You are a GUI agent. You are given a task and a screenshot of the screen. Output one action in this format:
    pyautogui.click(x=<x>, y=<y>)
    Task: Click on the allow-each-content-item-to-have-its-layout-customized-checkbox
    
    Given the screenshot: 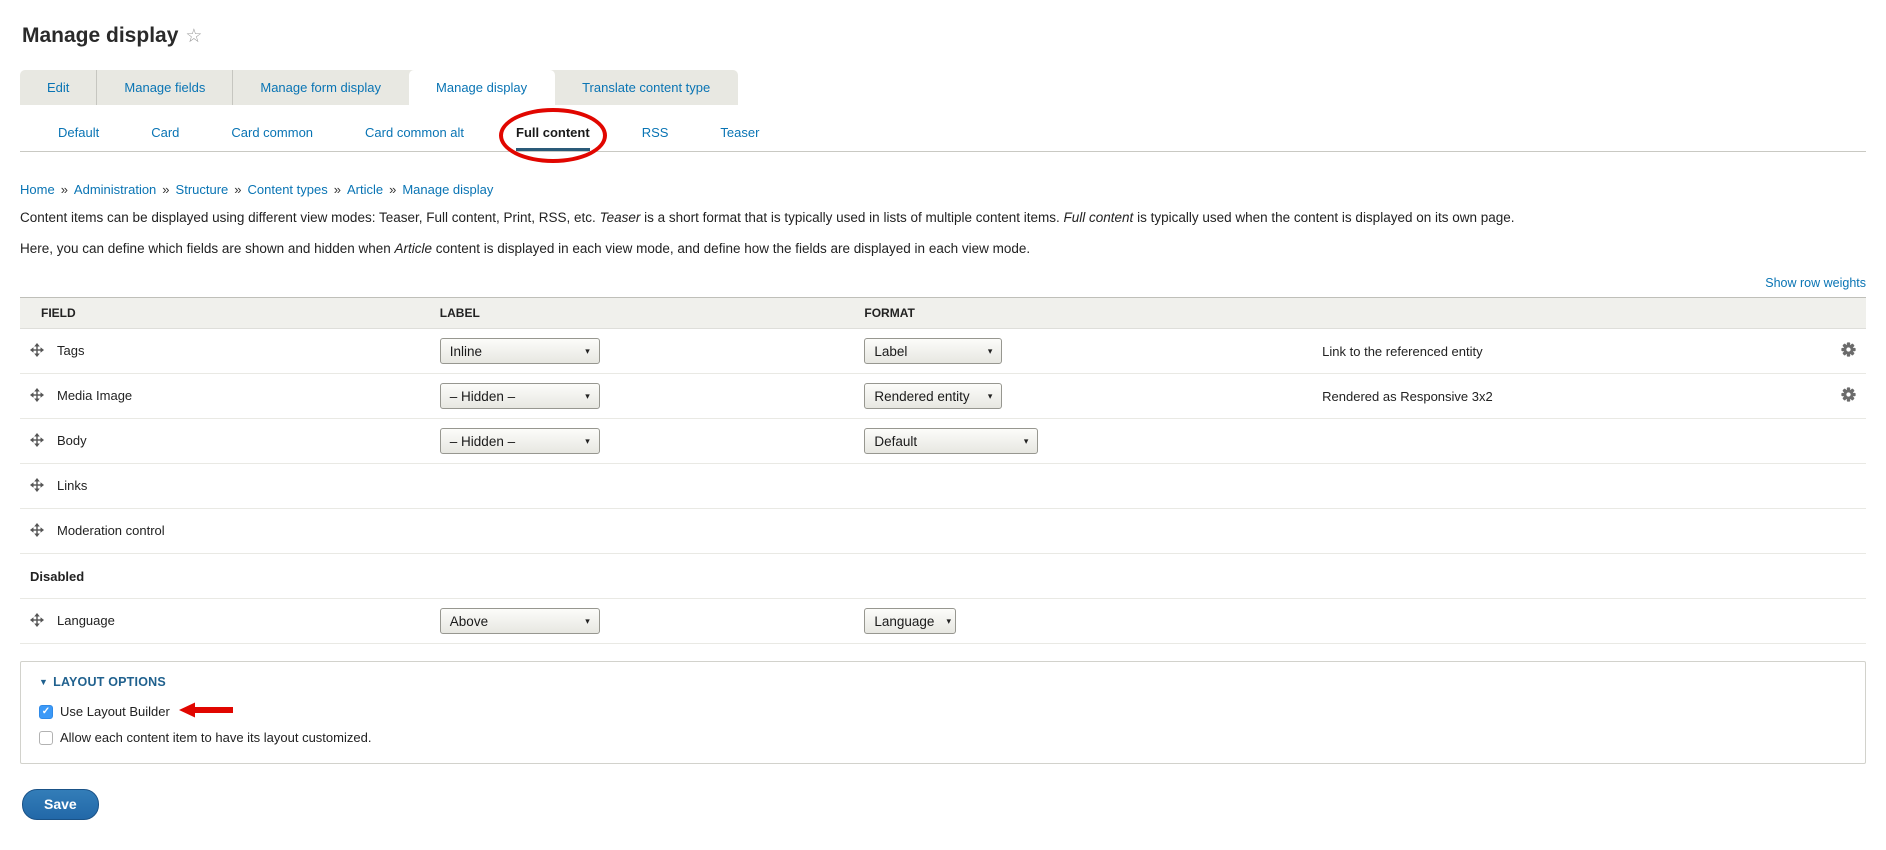 What is the action you would take?
    pyautogui.click(x=46, y=737)
    